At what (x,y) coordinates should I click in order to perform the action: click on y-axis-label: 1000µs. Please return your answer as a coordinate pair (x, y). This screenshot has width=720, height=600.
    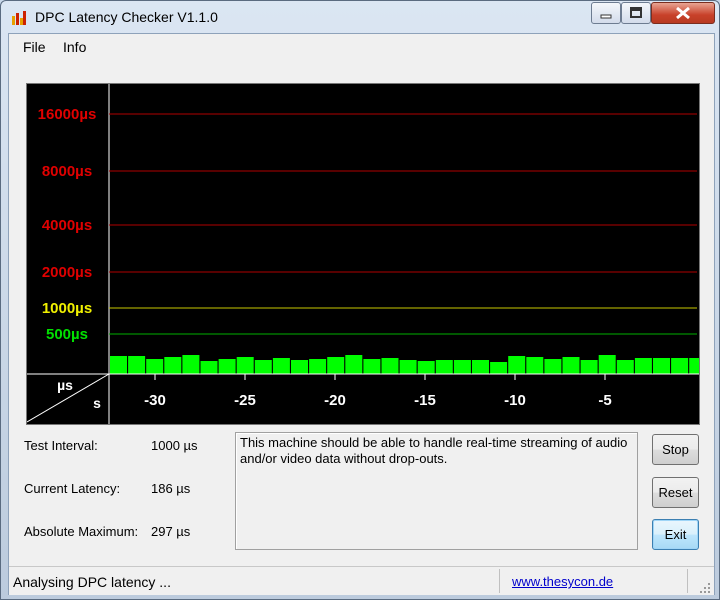
    Looking at the image, I should click on (67, 308).